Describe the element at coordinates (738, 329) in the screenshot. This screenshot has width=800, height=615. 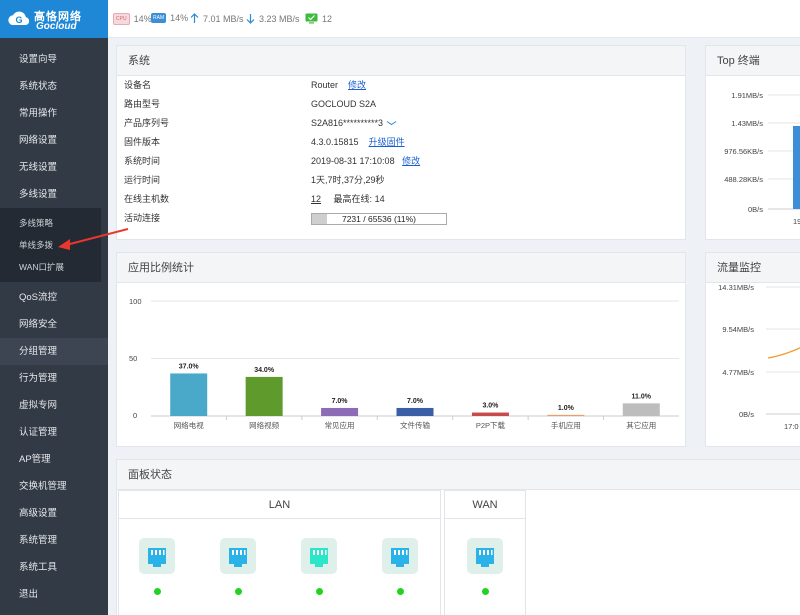
I see `y-tick-label: 9.54MB/s` at that location.